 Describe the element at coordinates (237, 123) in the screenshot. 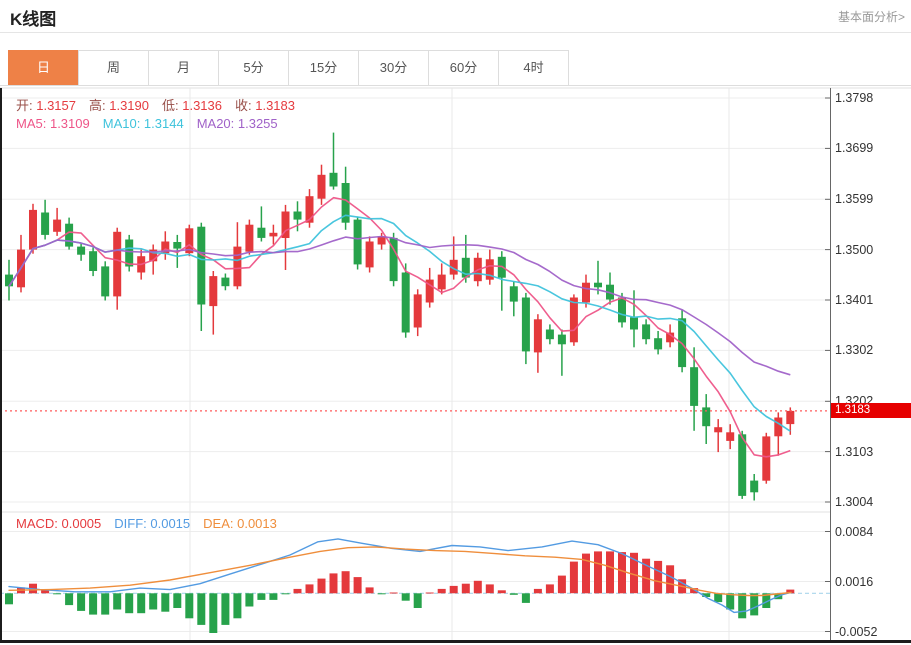

I see `legend-item: MA20: 1.3255` at that location.